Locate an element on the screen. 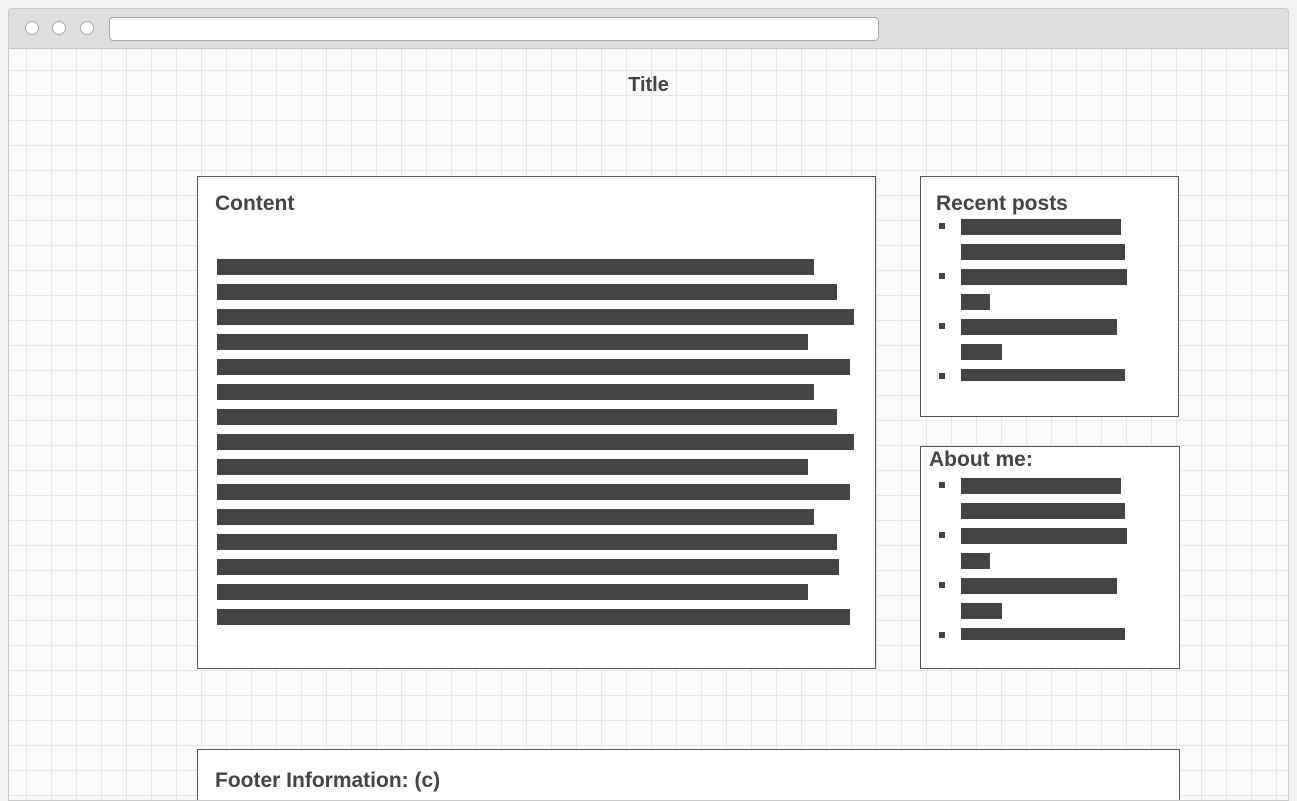 The height and width of the screenshot is (801, 1297). page-title: Title is located at coordinates (648, 85).